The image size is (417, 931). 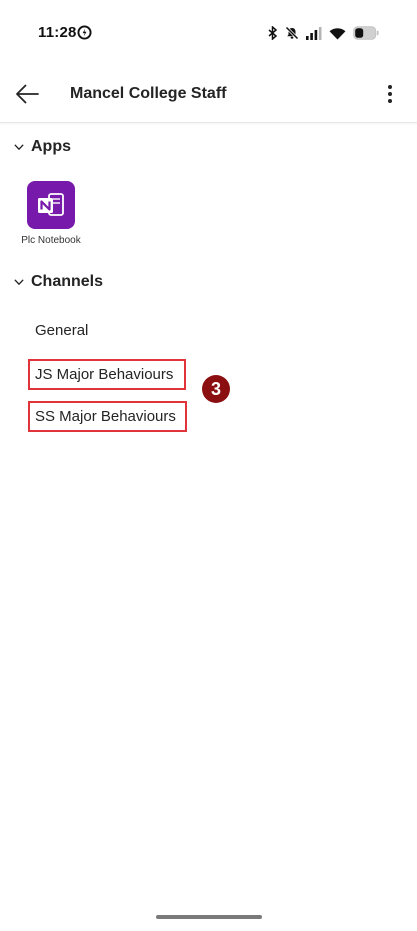 What do you see at coordinates (51, 240) in the screenshot?
I see `app-label: Plc Notebook` at bounding box center [51, 240].